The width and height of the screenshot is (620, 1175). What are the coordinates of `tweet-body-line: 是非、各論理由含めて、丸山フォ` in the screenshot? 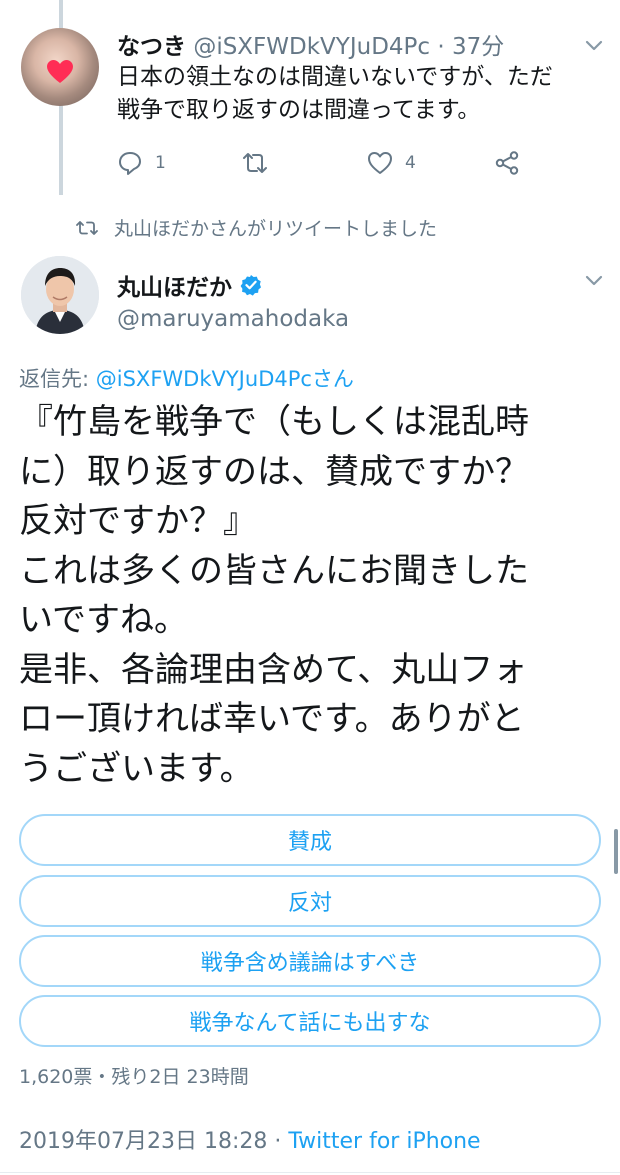 It's located at (273, 669).